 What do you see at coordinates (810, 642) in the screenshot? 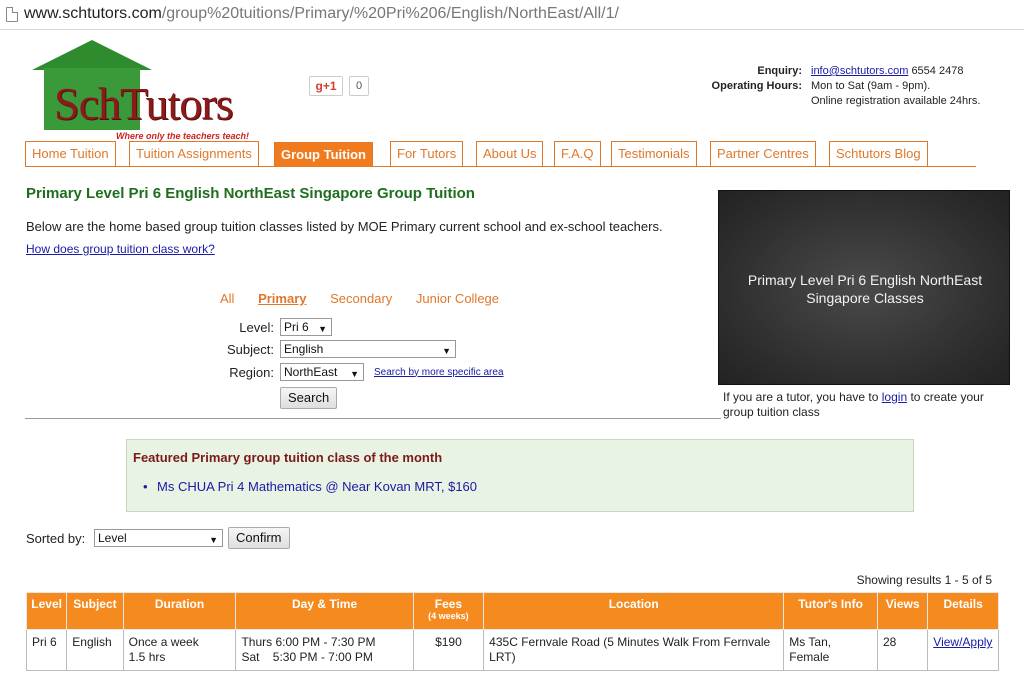
I see `cell-tutor-line1: Ms Tan,` at bounding box center [810, 642].